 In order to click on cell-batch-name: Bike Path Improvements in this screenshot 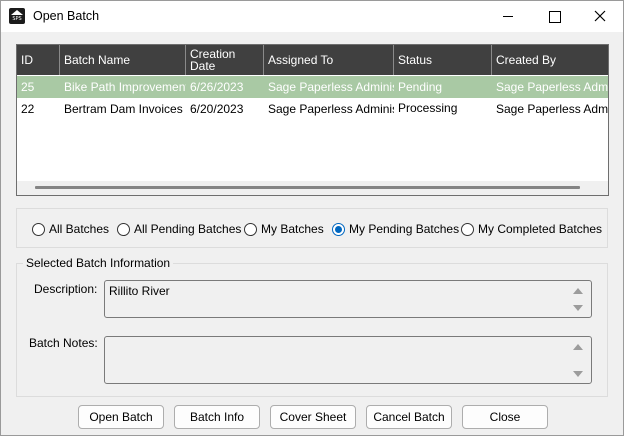, I will do `click(125, 87)`.